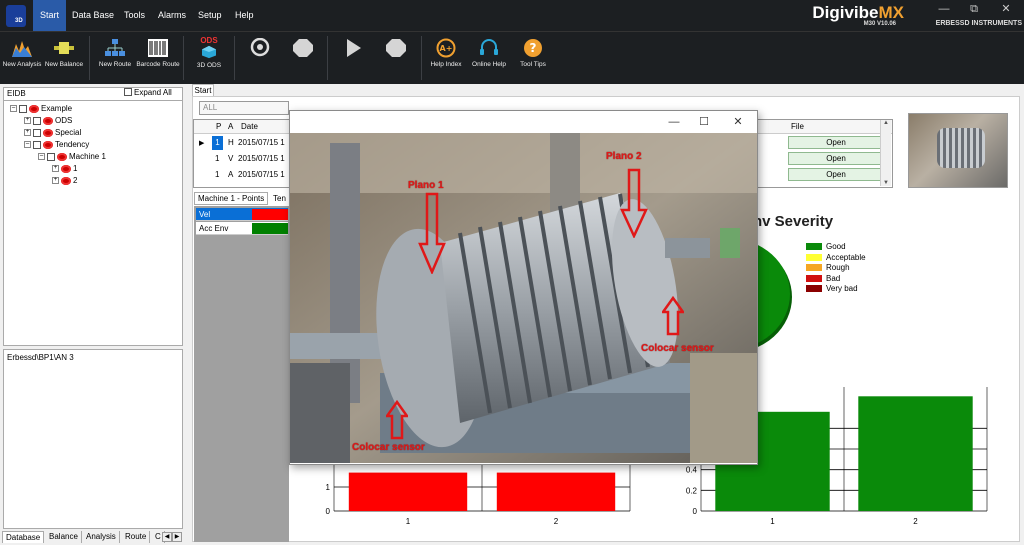 The height and width of the screenshot is (545, 1024). Describe the element at coordinates (64, 59) in the screenshot. I see `new-balance-button: New Balance` at that location.